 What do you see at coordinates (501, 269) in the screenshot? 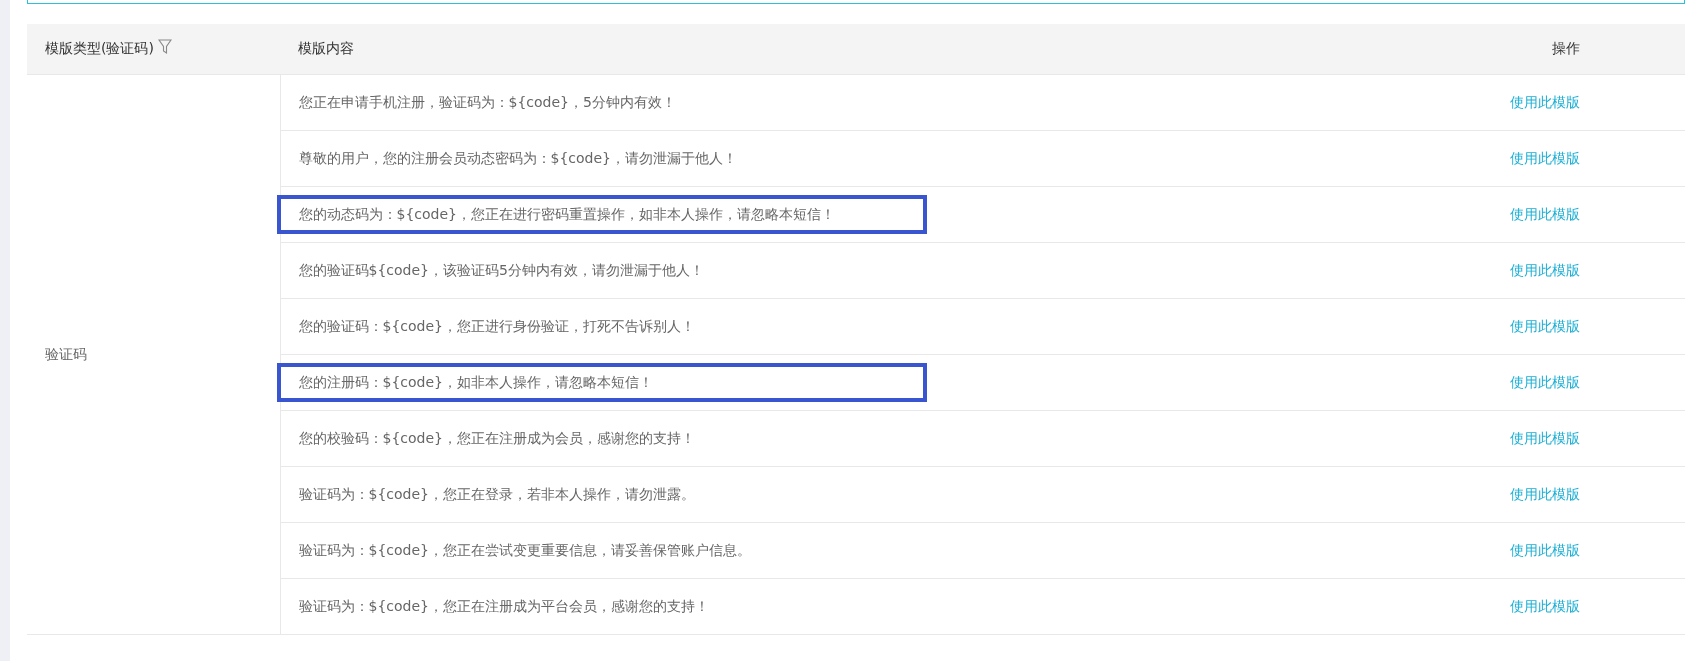
I see `template-text: 您的验证码${code}，该验证码5分钟内有效，请勿泄漏于他人！` at bounding box center [501, 269].